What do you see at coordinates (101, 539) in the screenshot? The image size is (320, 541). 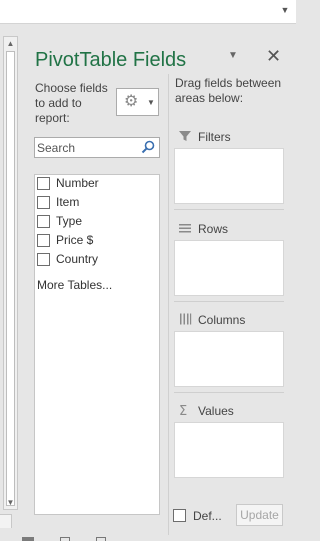 I see `page-break-view-icon` at bounding box center [101, 539].